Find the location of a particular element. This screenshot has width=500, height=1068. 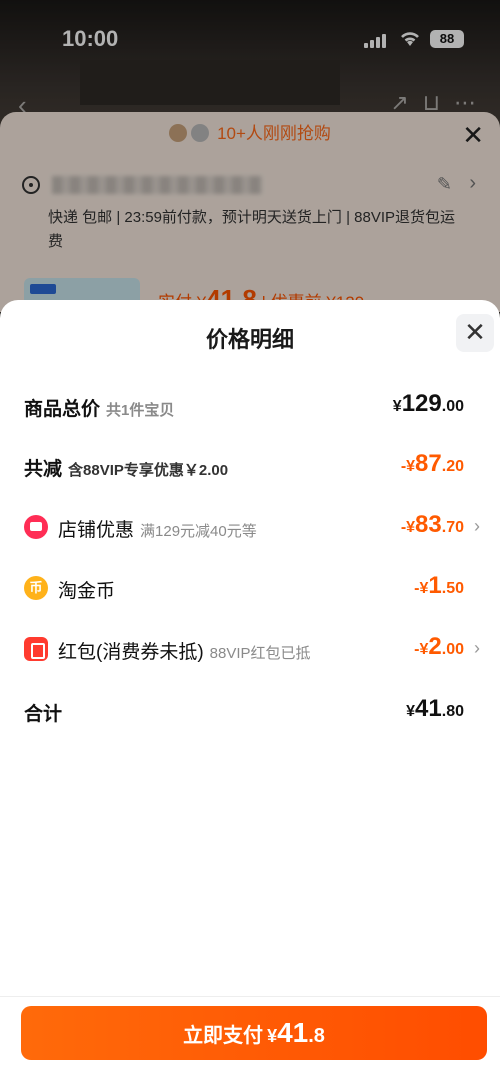

row-sub: 88VIP红包已抵 is located at coordinates (260, 653).